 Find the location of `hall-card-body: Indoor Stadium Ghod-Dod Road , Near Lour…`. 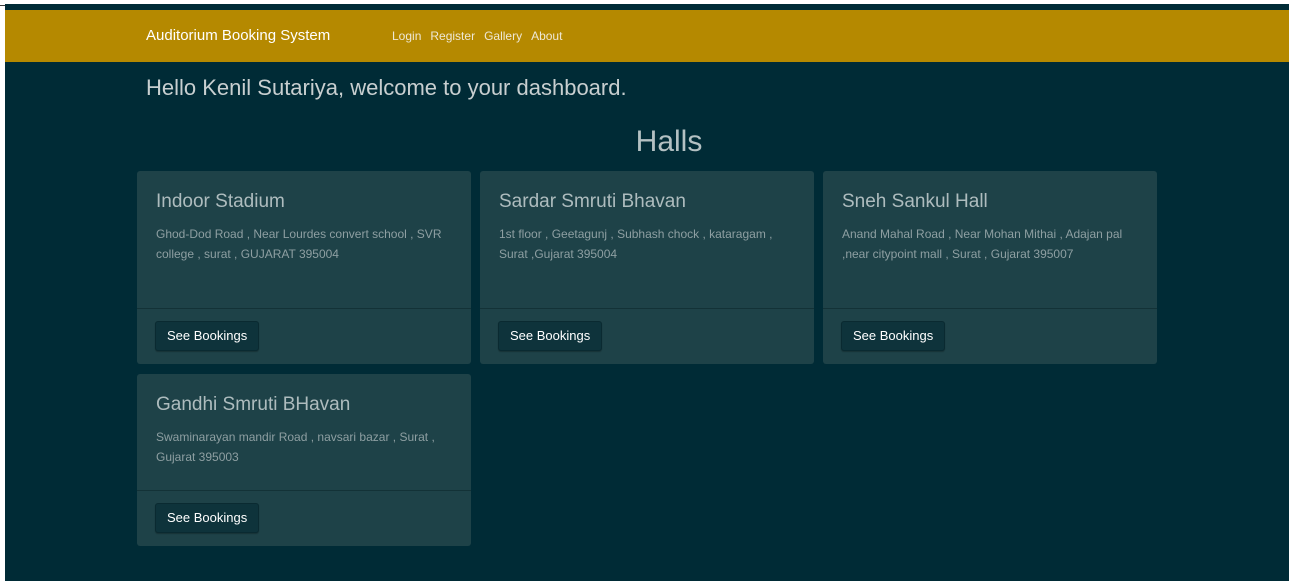

hall-card-body: Indoor Stadium Ghod-Dod Road , Near Lour… is located at coordinates (304, 217).